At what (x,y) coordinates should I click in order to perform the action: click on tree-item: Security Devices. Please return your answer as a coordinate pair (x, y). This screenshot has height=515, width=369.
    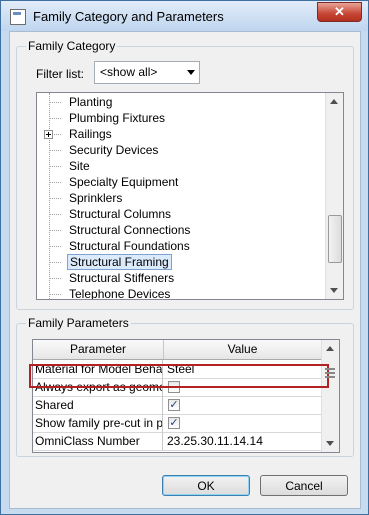
    Looking at the image, I should click on (173, 150).